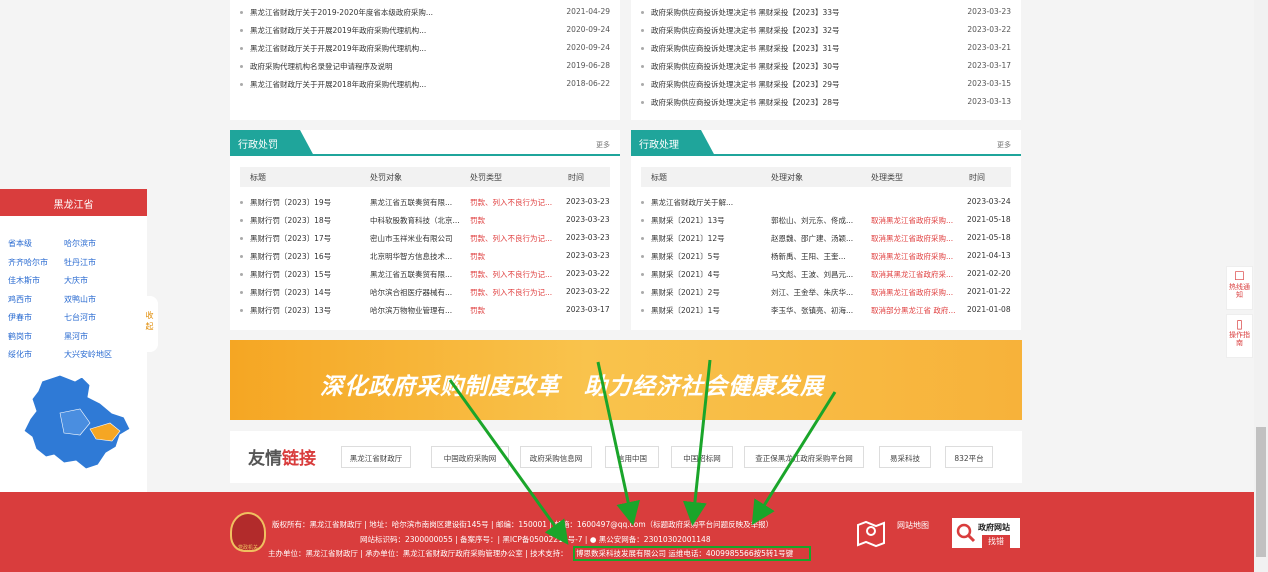 Image resolution: width=1268 pixels, height=572 pixels. I want to click on annotation-arrows, so click(642, 452).